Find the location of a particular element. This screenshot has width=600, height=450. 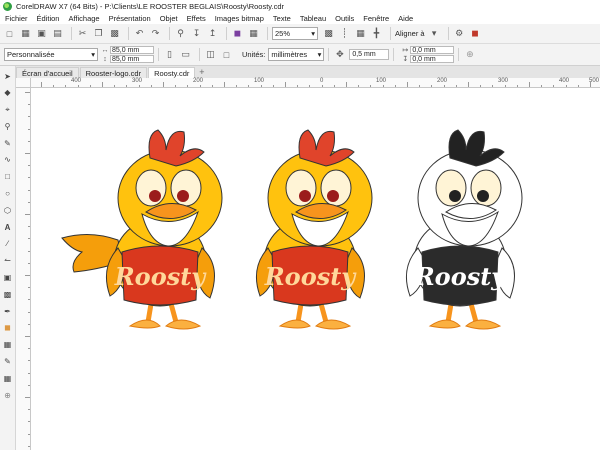

connector-tool-icon: ↼ is located at coordinates (8, 261).